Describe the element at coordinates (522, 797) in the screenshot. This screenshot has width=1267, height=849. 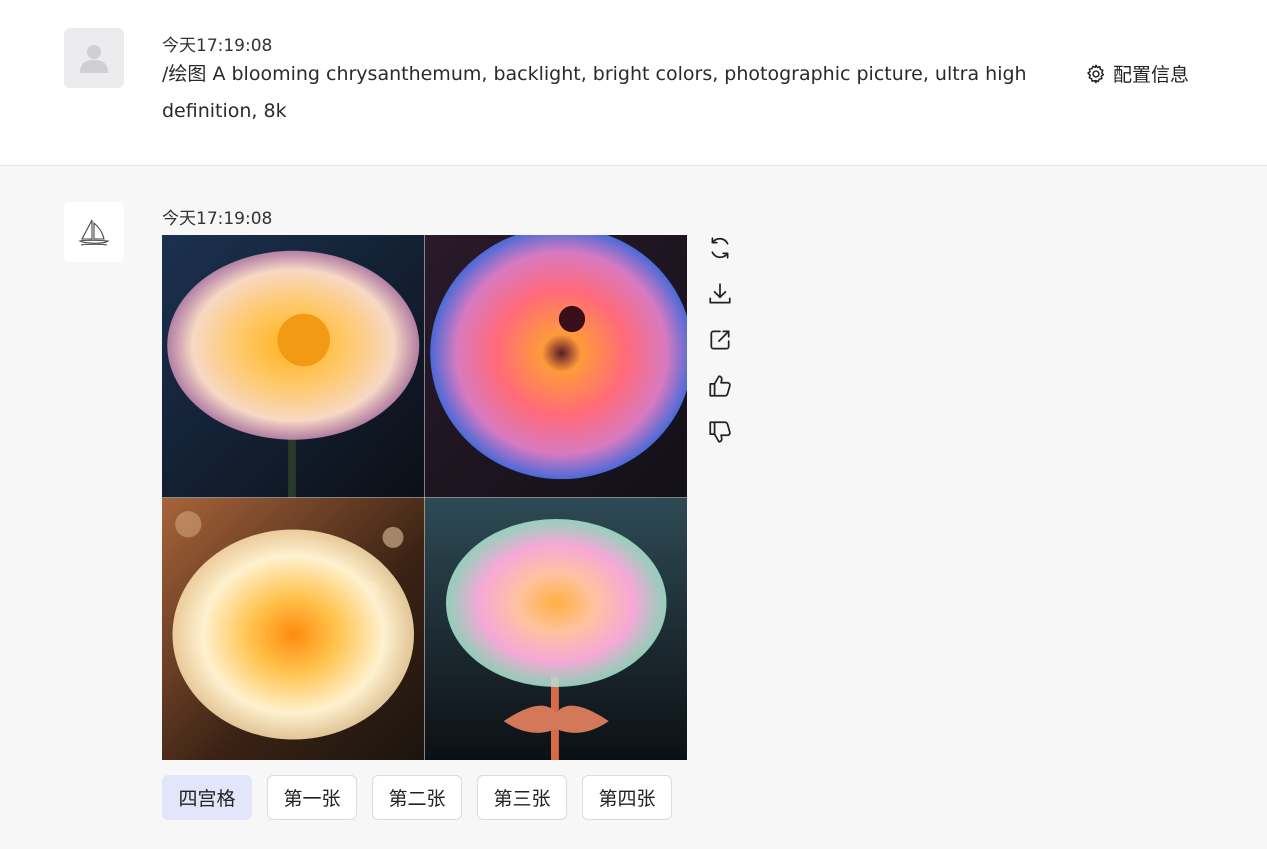
I see `select-image-3-button: 第三张` at that location.